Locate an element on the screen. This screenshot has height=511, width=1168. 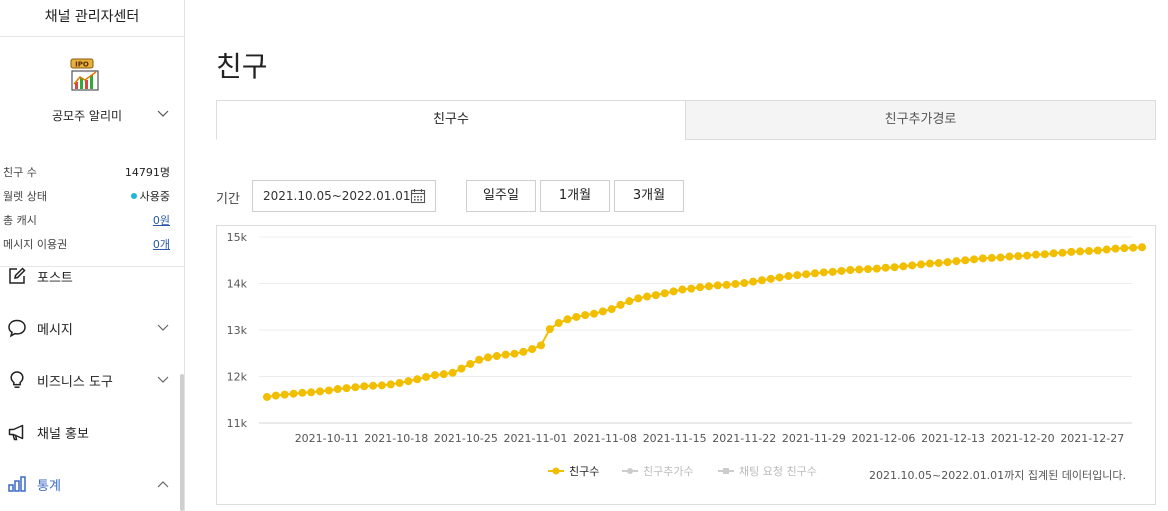
channel-selector: 공모주 알리미 is located at coordinates (92, 116).